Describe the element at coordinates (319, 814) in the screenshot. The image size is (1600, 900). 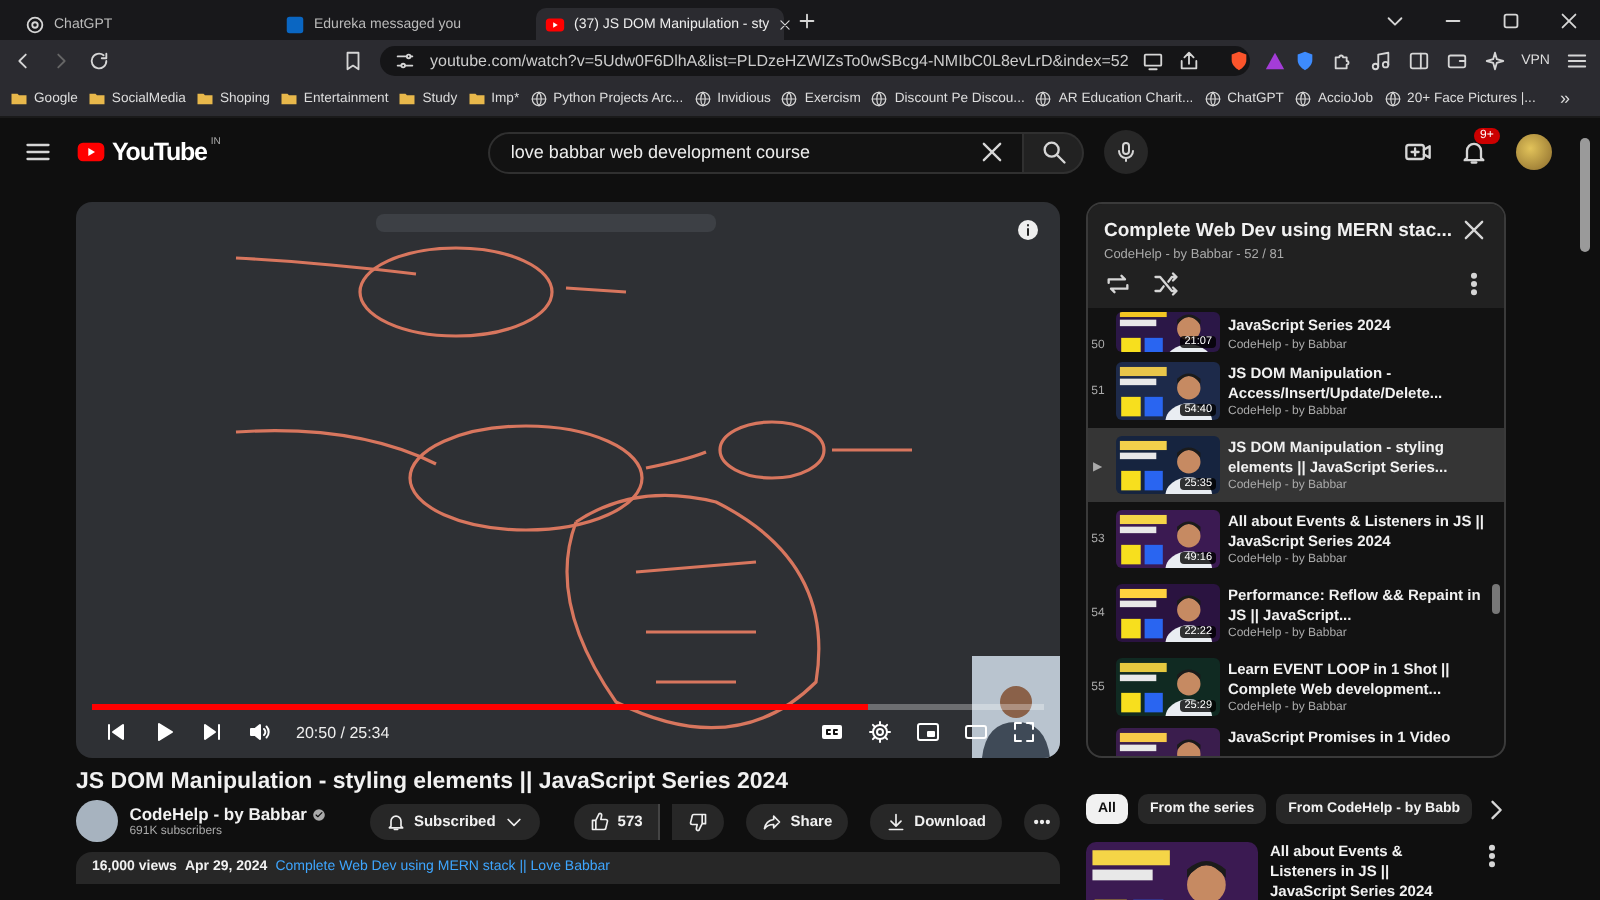
I see `verified-icon` at that location.